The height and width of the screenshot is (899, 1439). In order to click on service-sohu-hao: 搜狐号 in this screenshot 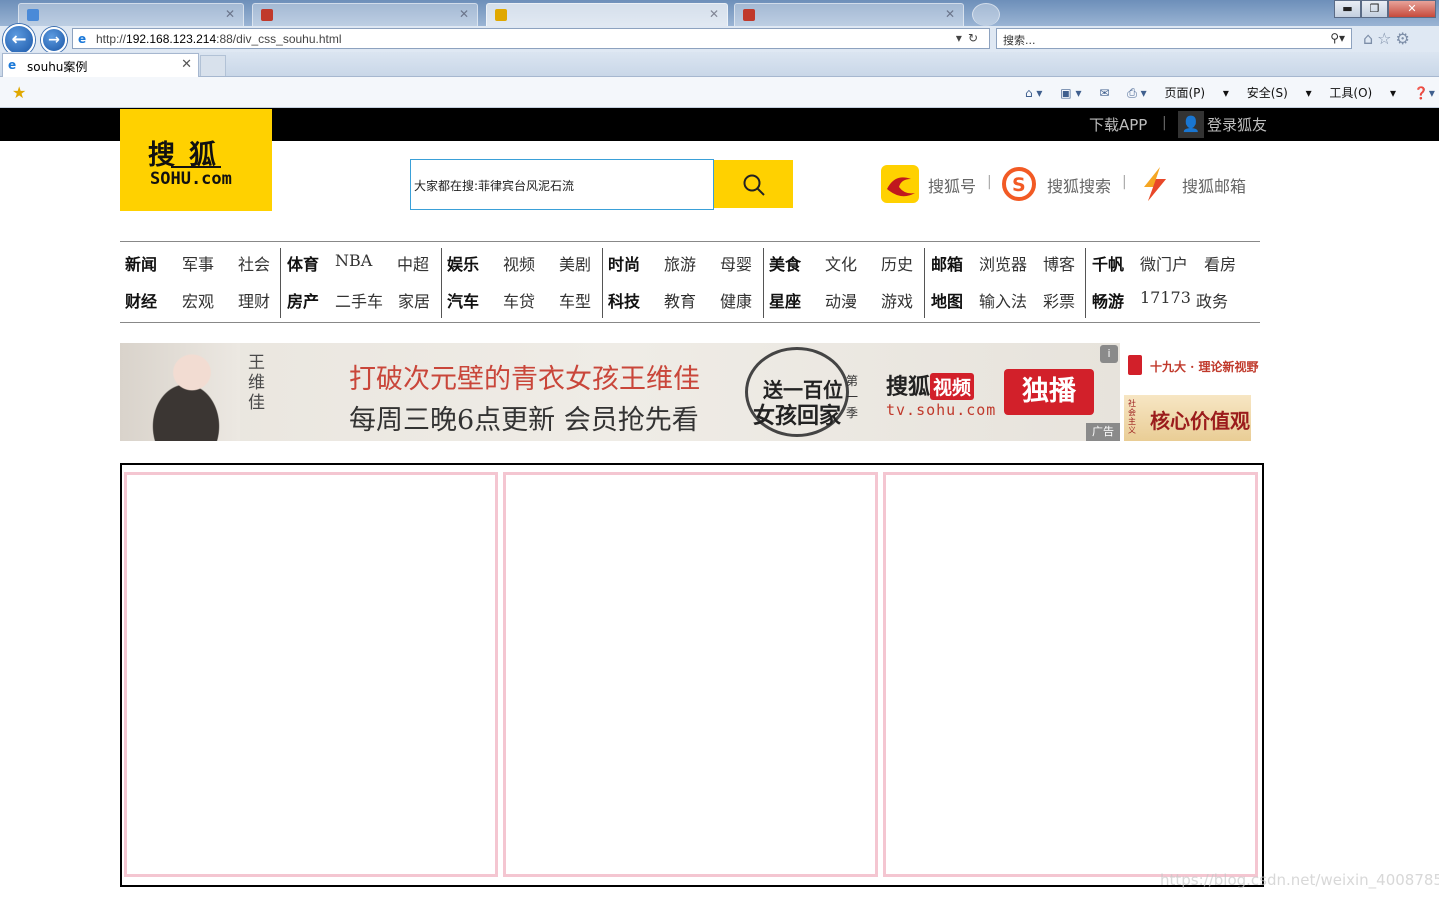, I will do `click(931, 185)`.